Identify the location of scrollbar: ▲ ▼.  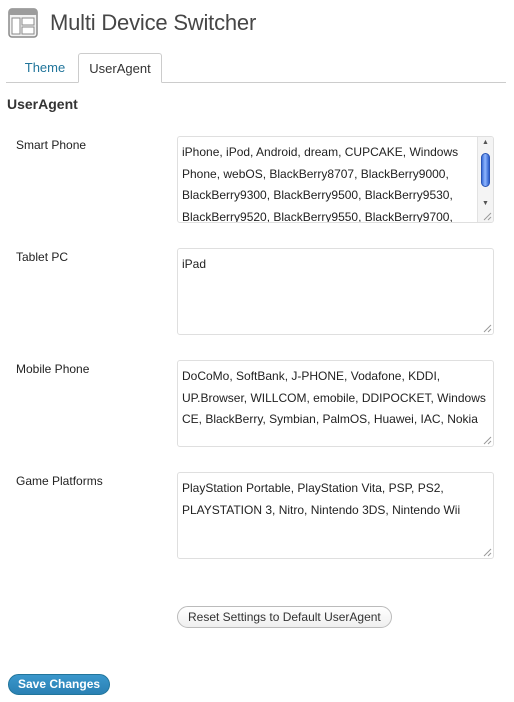
(485, 179).